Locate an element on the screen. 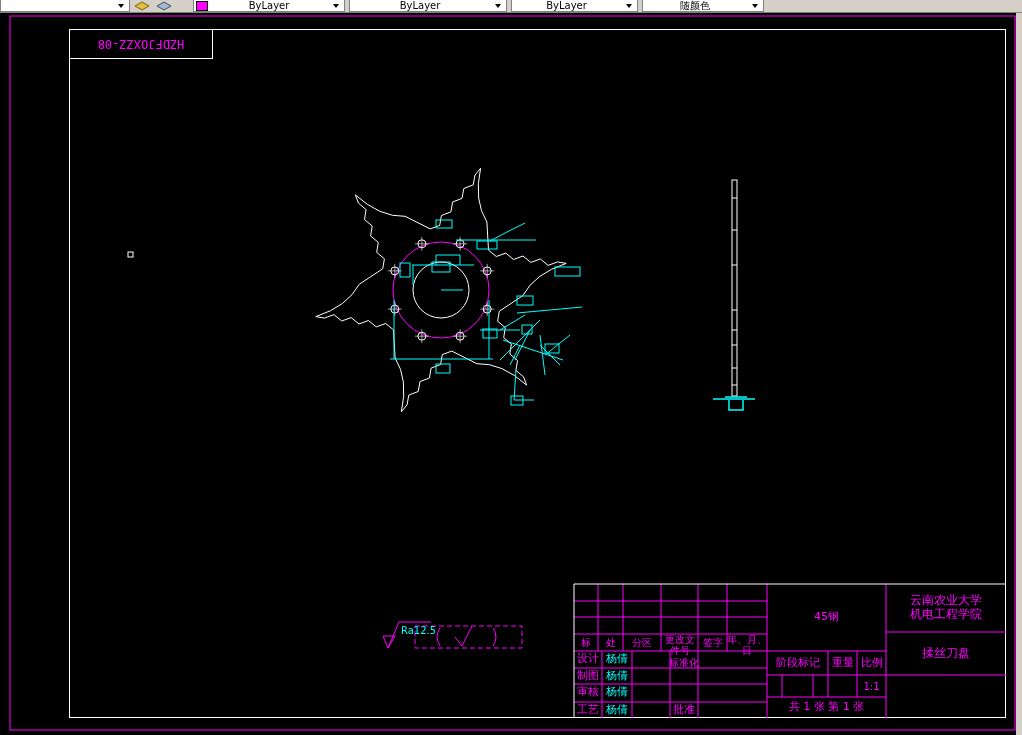 This screenshot has width=1022, height=735. roughness-value: Ra12.5 is located at coordinates (419, 630).